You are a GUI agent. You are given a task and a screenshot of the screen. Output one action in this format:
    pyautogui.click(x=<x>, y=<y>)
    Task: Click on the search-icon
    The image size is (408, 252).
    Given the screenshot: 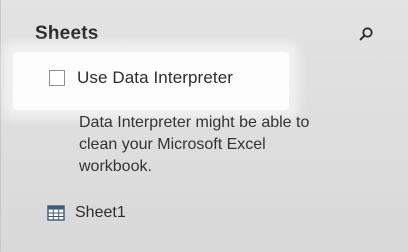 What is the action you would take?
    pyautogui.click(x=366, y=34)
    